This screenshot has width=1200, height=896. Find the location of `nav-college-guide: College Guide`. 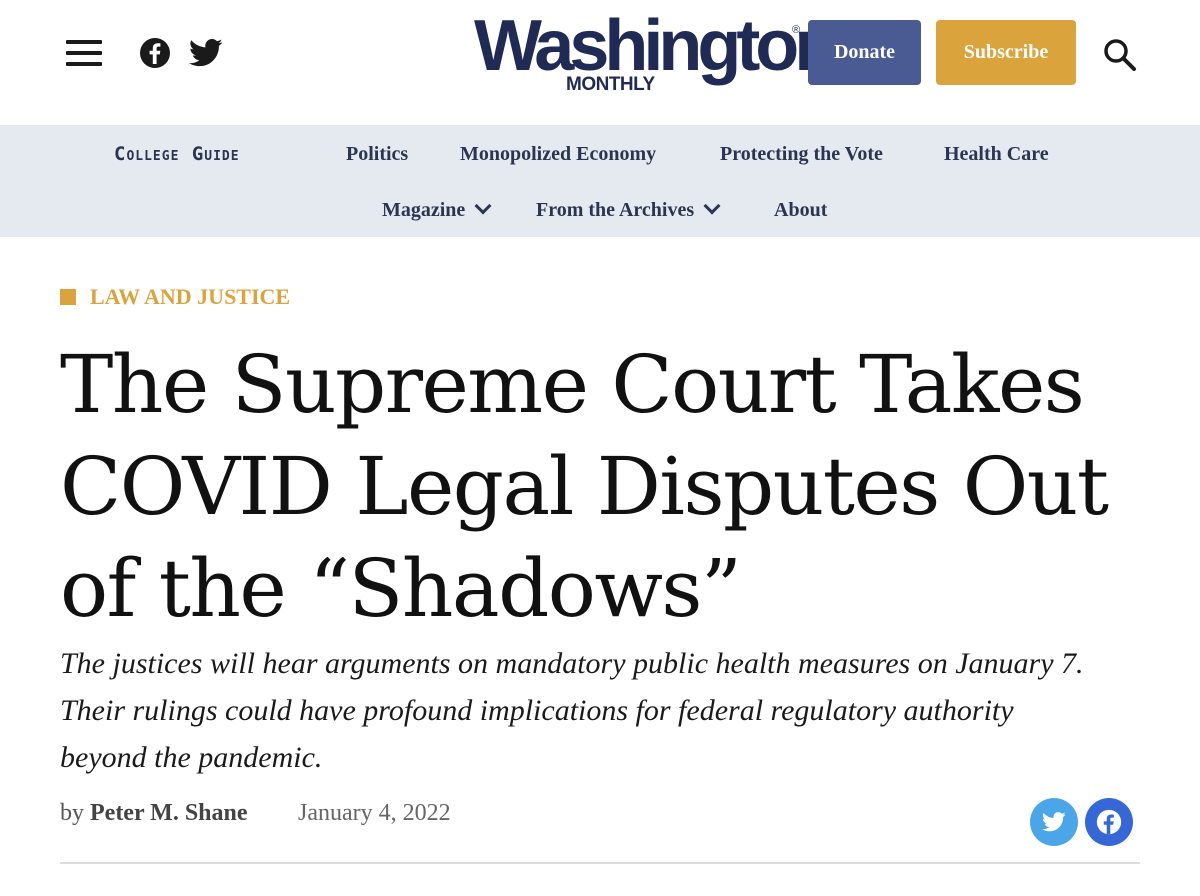

nav-college-guide: College Guide is located at coordinates (177, 154).